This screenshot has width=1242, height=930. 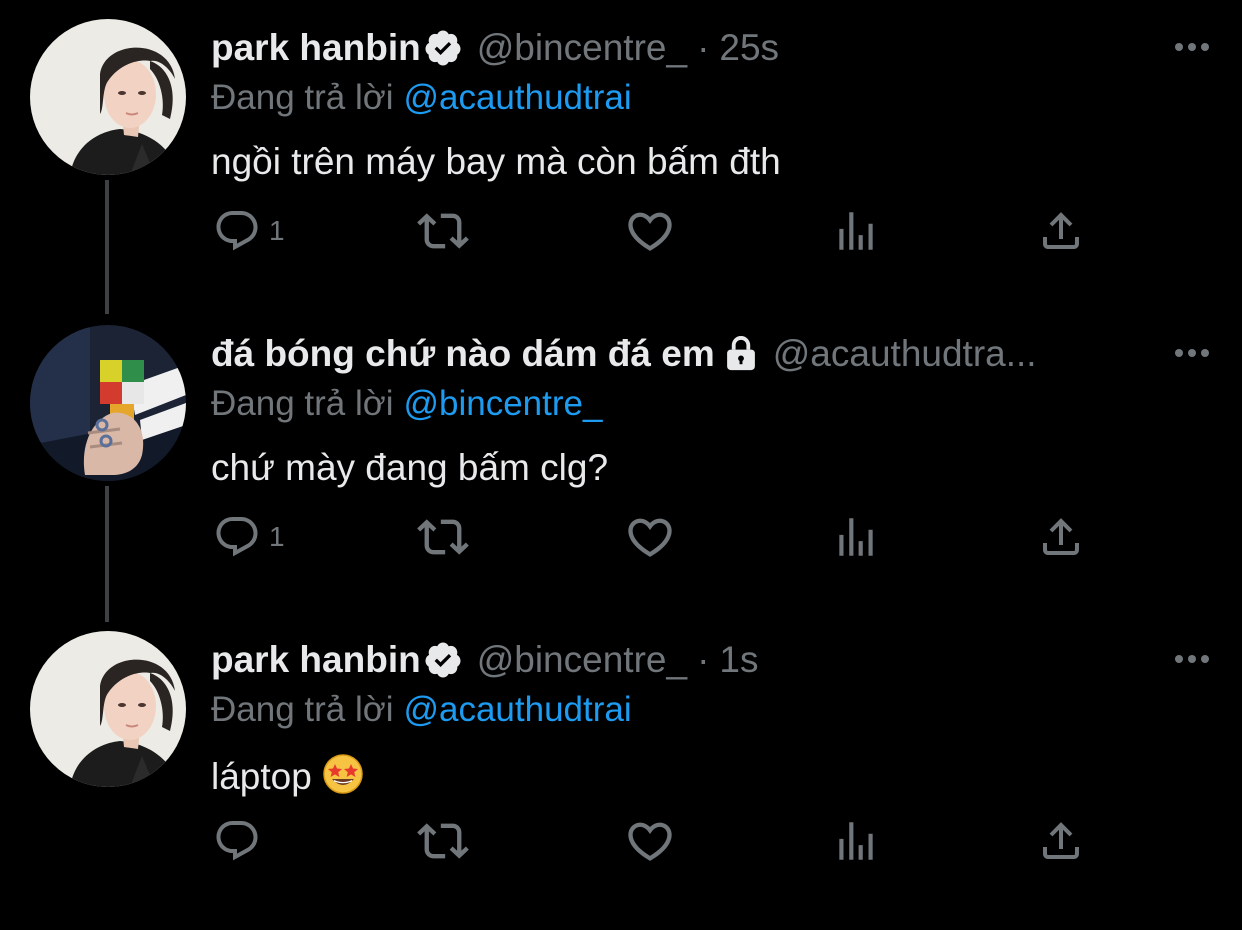 What do you see at coordinates (749, 48) in the screenshot?
I see `timestamp: 25s` at bounding box center [749, 48].